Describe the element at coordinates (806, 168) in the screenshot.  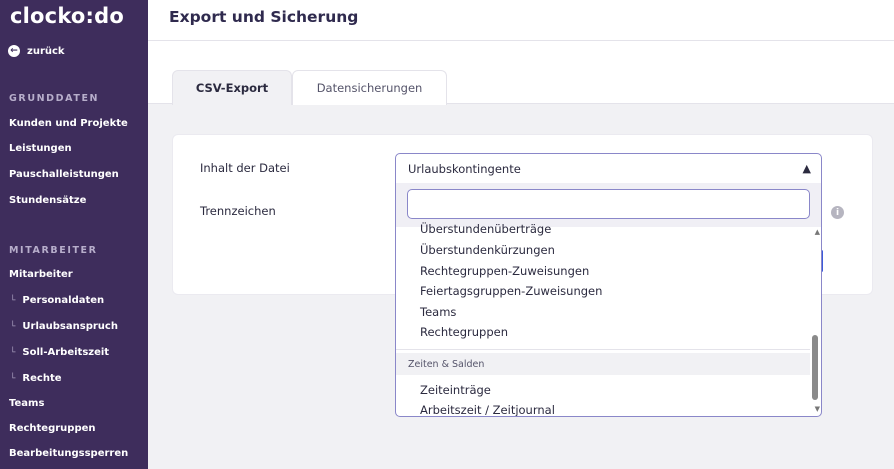
I see `chevron-up-icon: ▲` at that location.